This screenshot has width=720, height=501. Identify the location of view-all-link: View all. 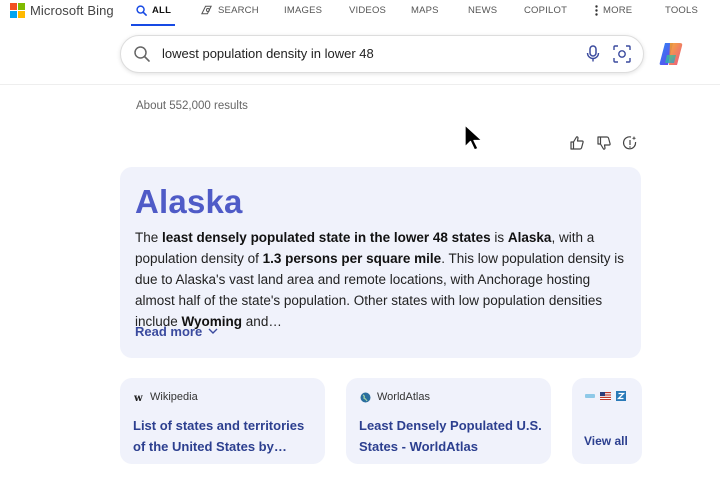
(606, 441).